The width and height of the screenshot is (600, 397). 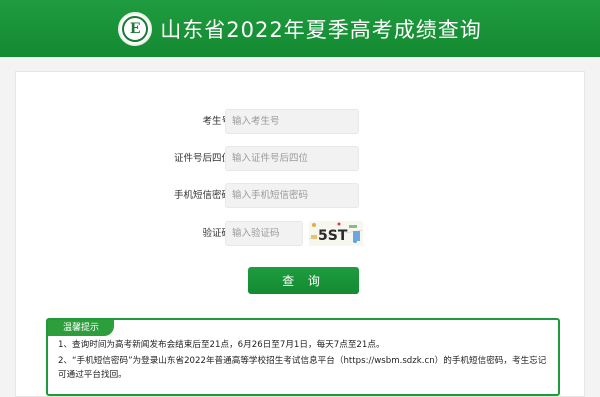 I want to click on id-last-four-input, so click(x=292, y=158).